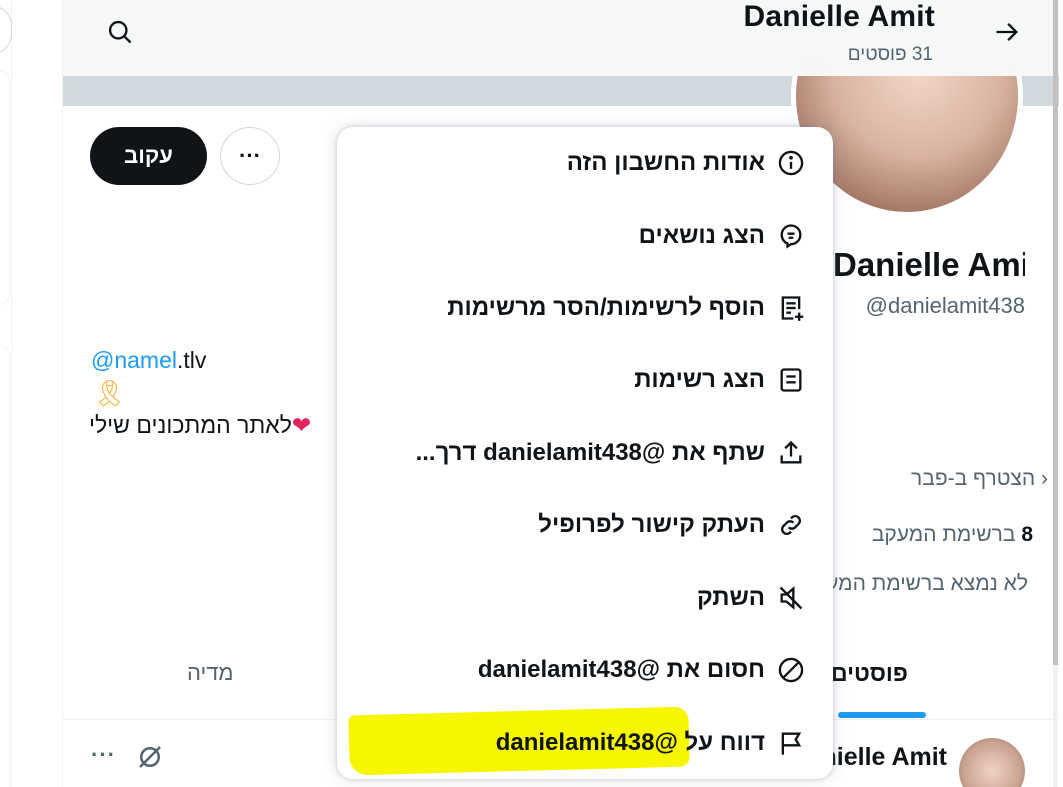  I want to click on ribbon-emoji: 🎗, so click(110, 393).